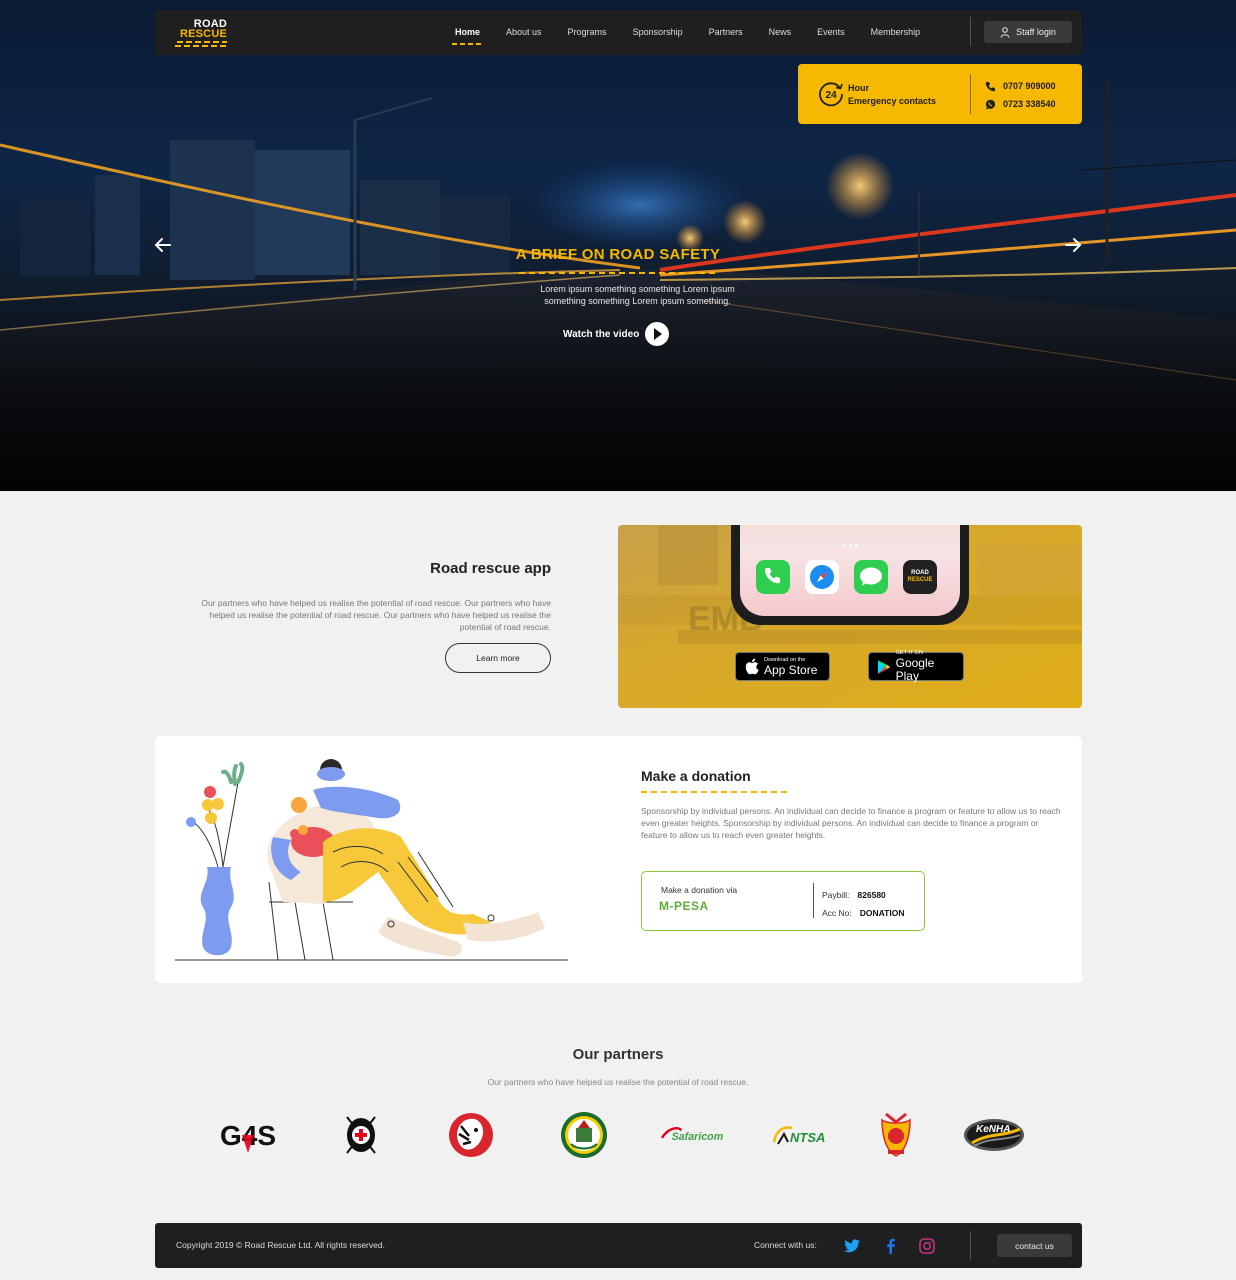 This screenshot has width=1236, height=1280. I want to click on whatsapp-contact: 0723 338540, so click(1020, 104).